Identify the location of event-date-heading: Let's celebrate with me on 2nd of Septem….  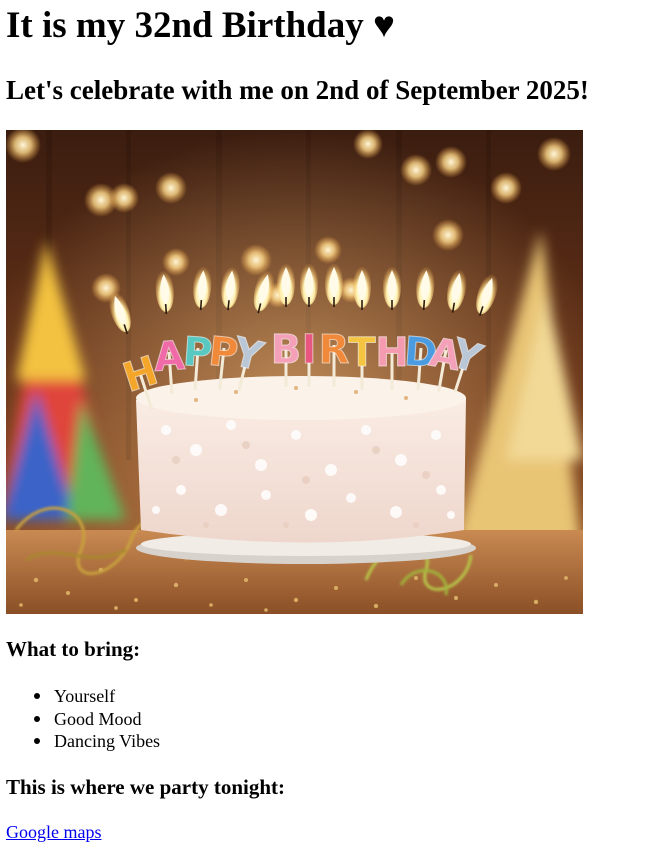
(297, 90).